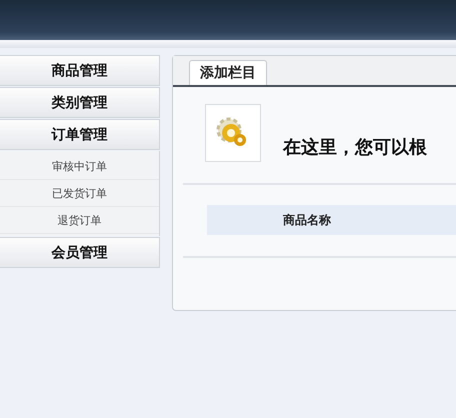  Describe the element at coordinates (80, 134) in the screenshot. I see `sidebar-item: 订单管理` at that location.